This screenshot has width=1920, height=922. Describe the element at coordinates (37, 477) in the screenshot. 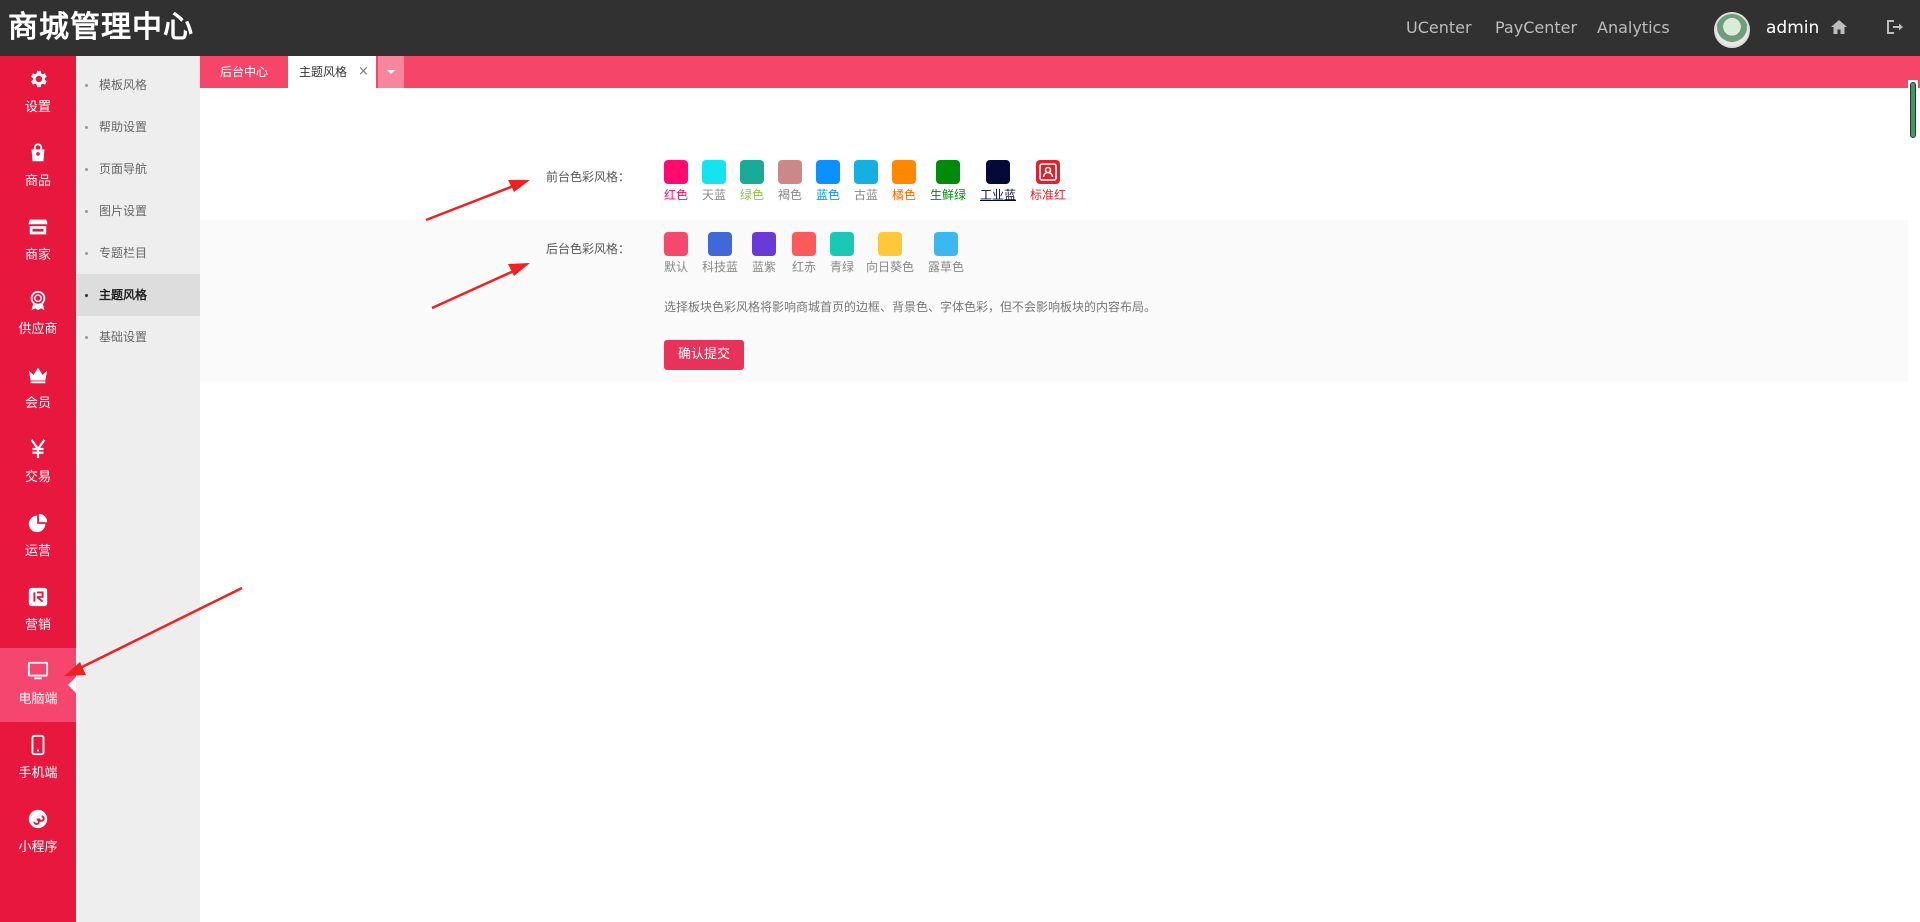

I see `sidebar-item-label: 交易` at that location.